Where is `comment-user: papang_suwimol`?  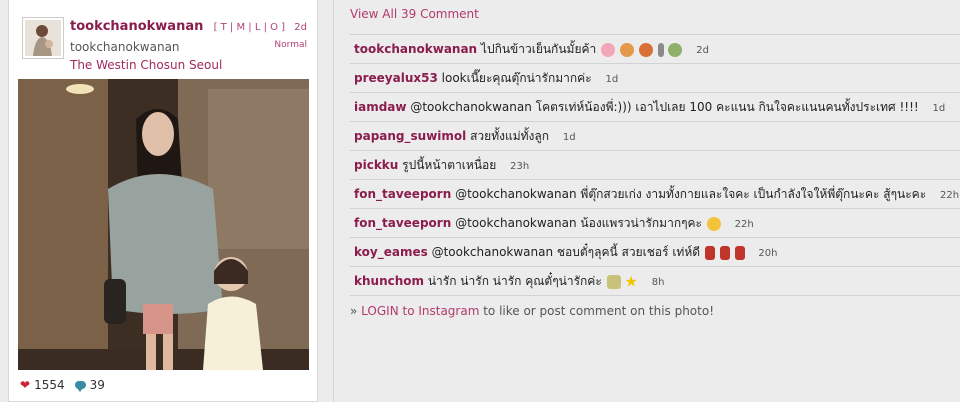 comment-user: papang_suwimol is located at coordinates (410, 136).